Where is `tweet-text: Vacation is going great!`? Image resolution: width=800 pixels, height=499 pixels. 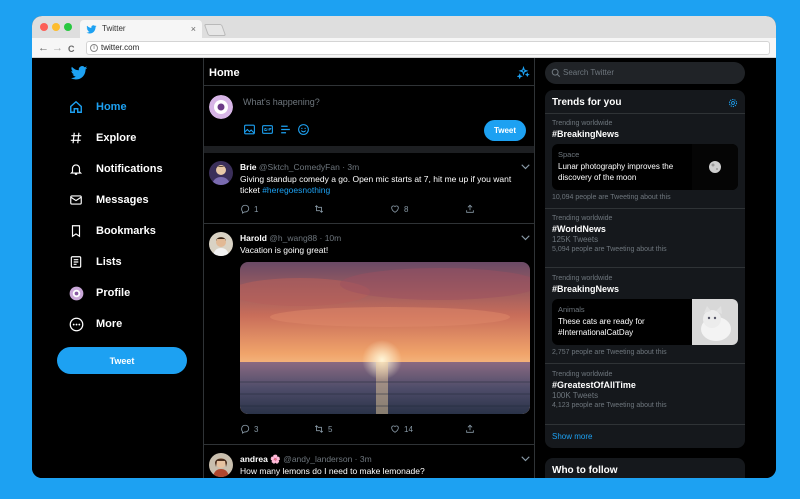
tweet-text: Vacation is going great! is located at coordinates (284, 250).